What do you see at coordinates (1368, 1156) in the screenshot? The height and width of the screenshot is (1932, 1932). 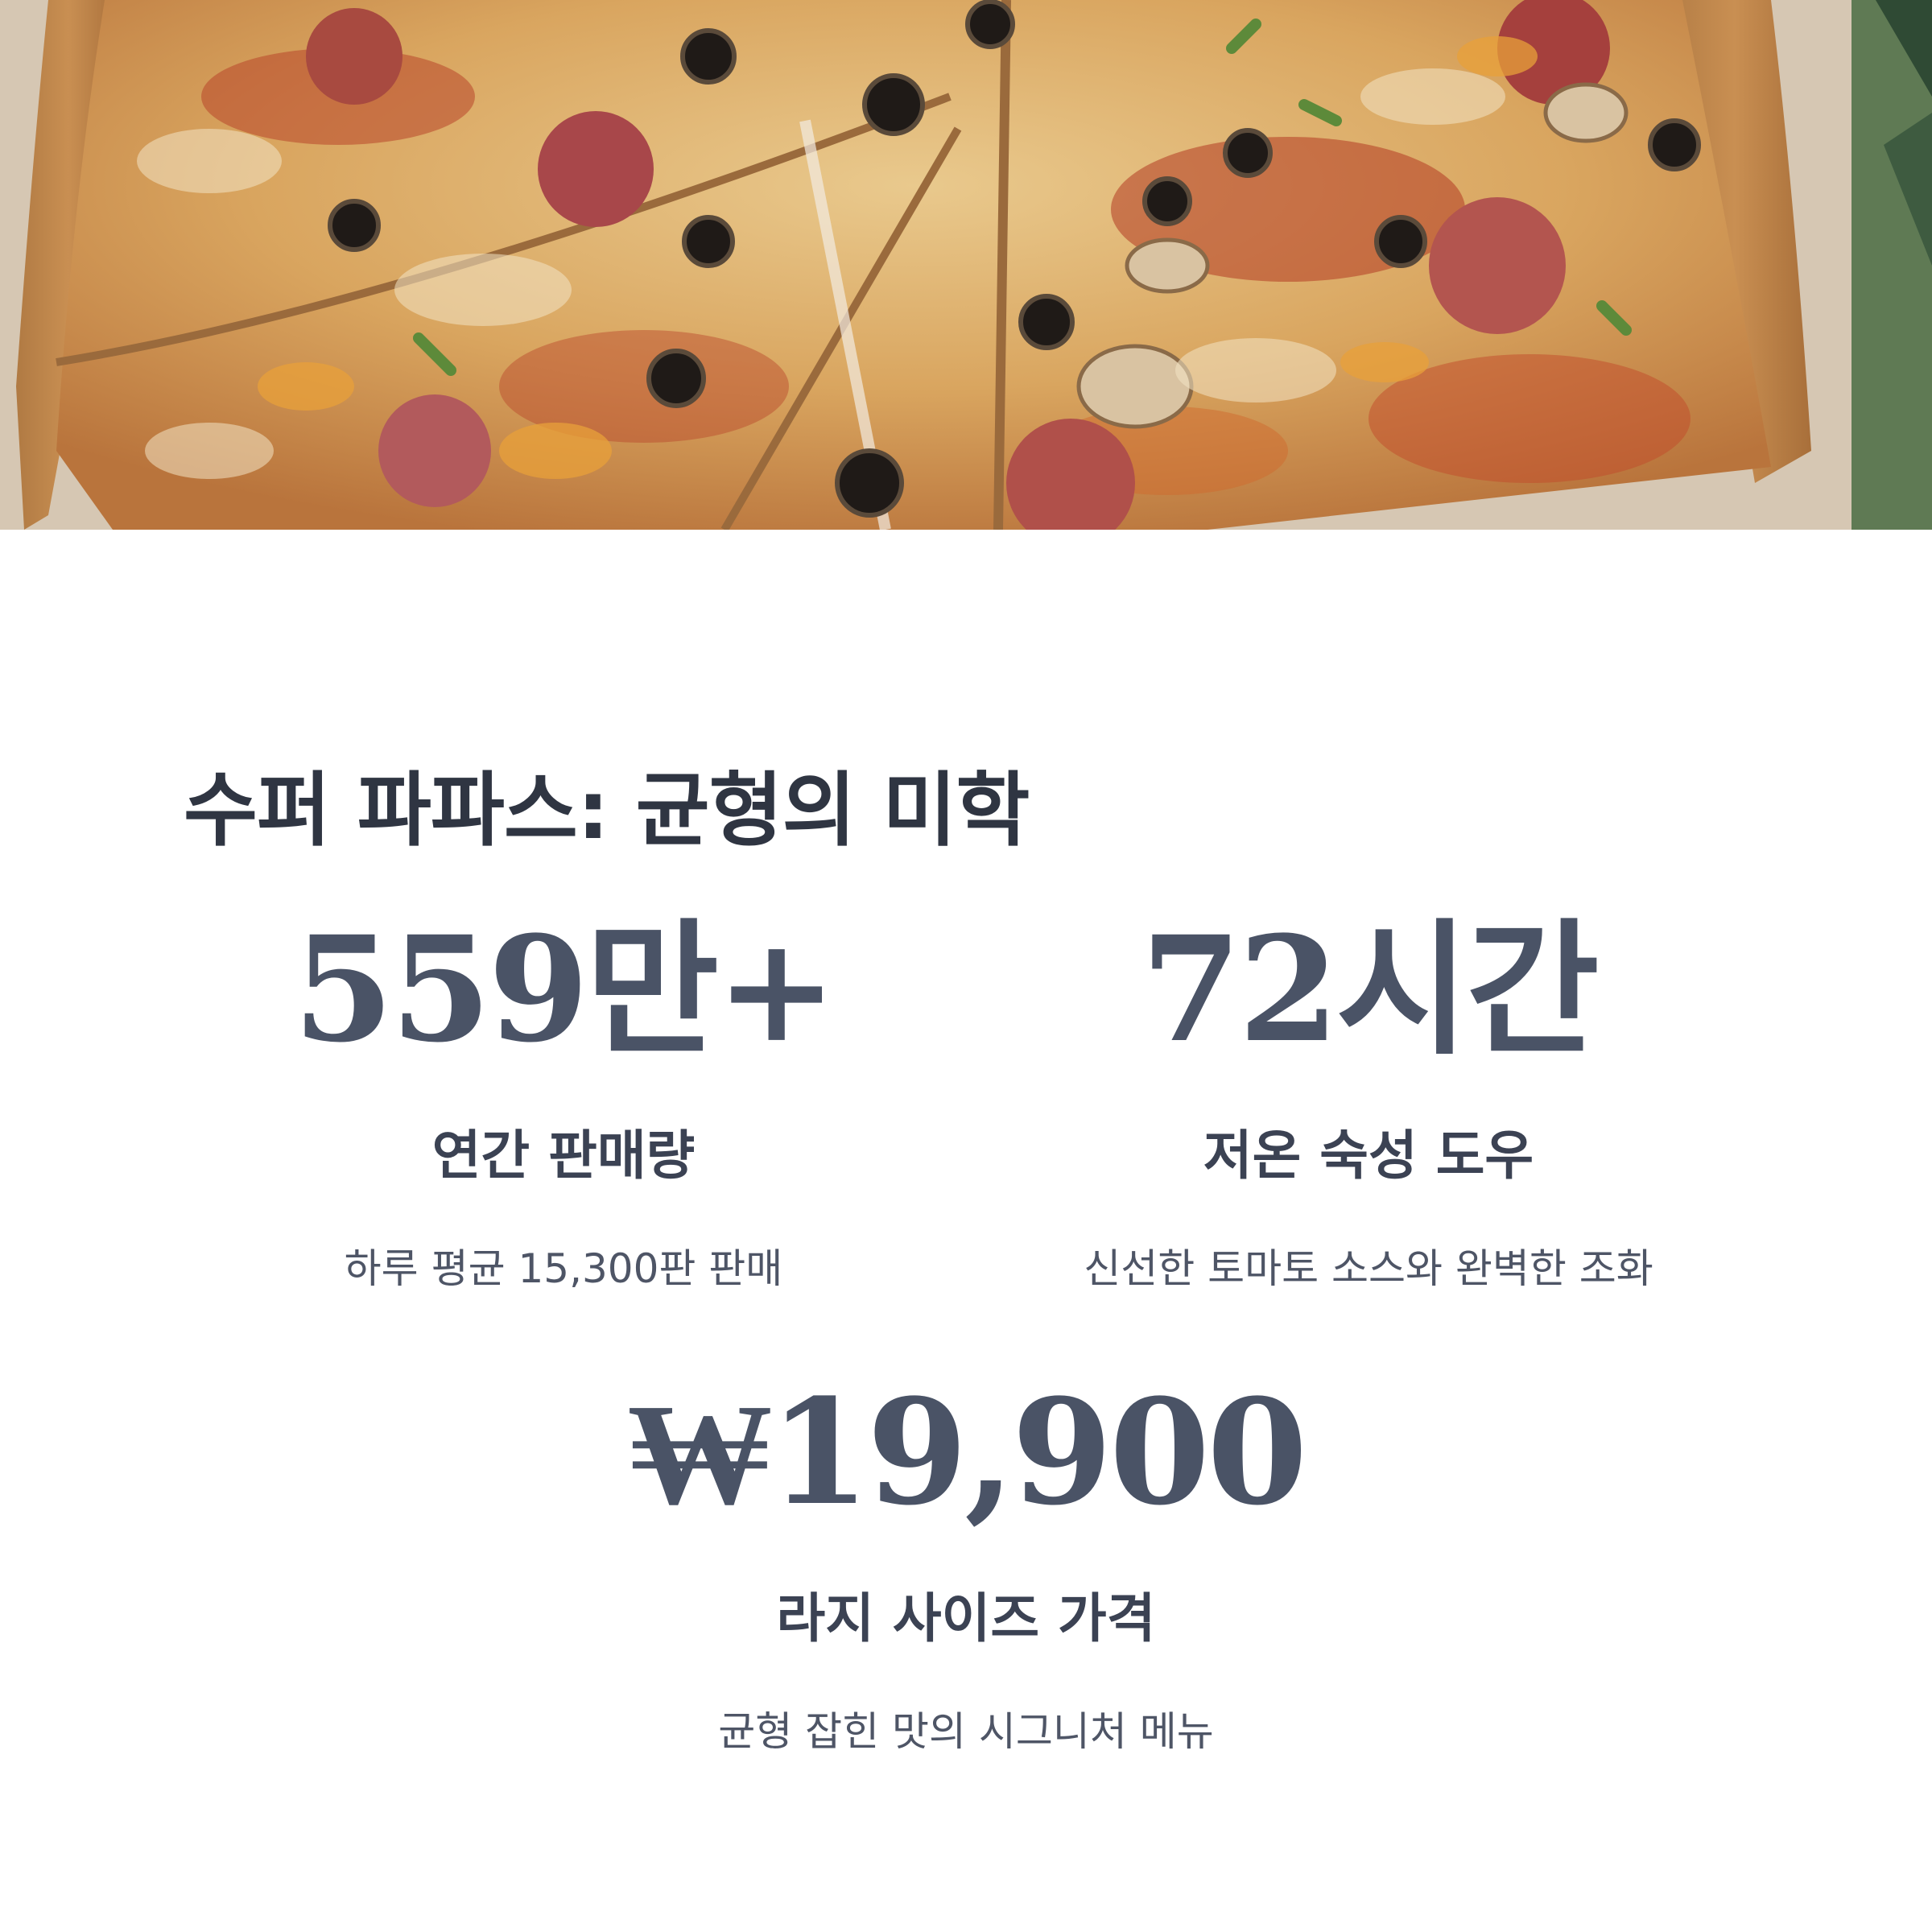 I see `stat-label: 저온 숙성 도우` at bounding box center [1368, 1156].